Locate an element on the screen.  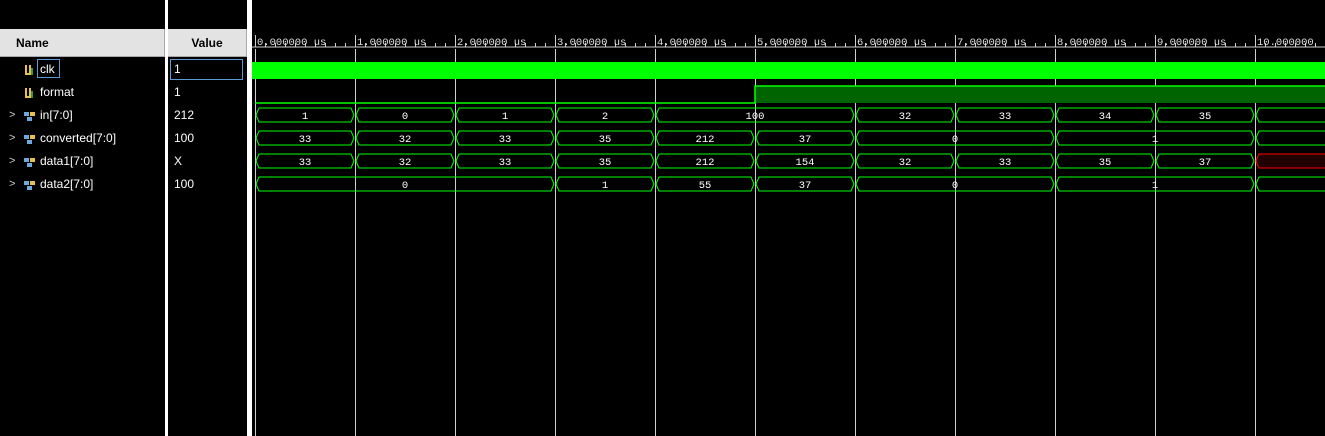
signal-name: in[7:0] is located at coordinates (56, 115).